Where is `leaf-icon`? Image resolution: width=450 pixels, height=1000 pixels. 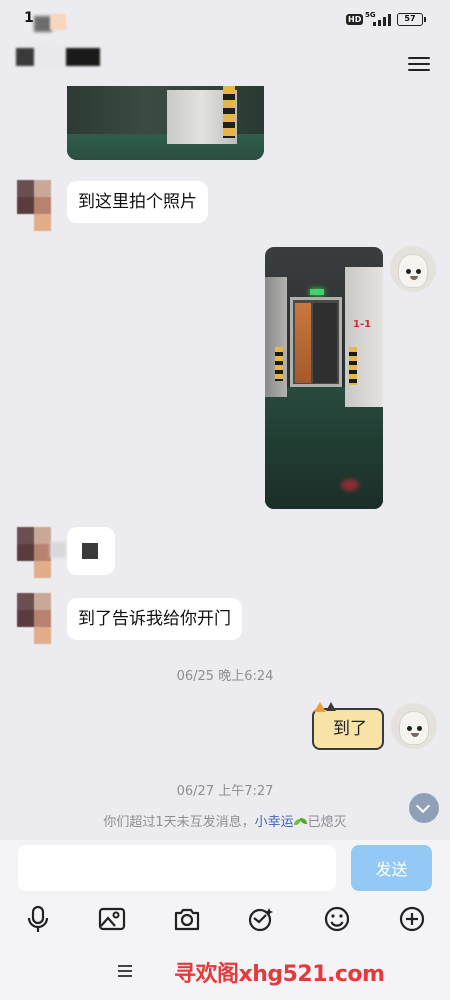
leaf-icon is located at coordinates (300, 822).